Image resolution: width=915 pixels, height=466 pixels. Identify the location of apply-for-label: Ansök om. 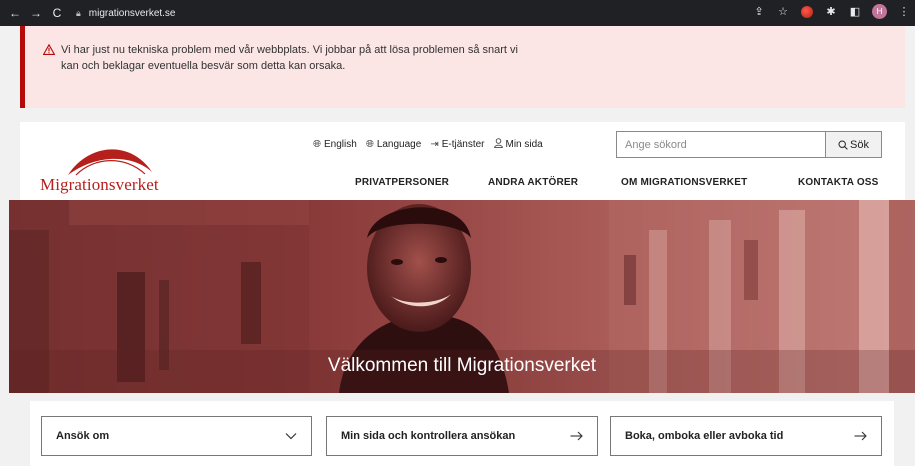
(83, 436).